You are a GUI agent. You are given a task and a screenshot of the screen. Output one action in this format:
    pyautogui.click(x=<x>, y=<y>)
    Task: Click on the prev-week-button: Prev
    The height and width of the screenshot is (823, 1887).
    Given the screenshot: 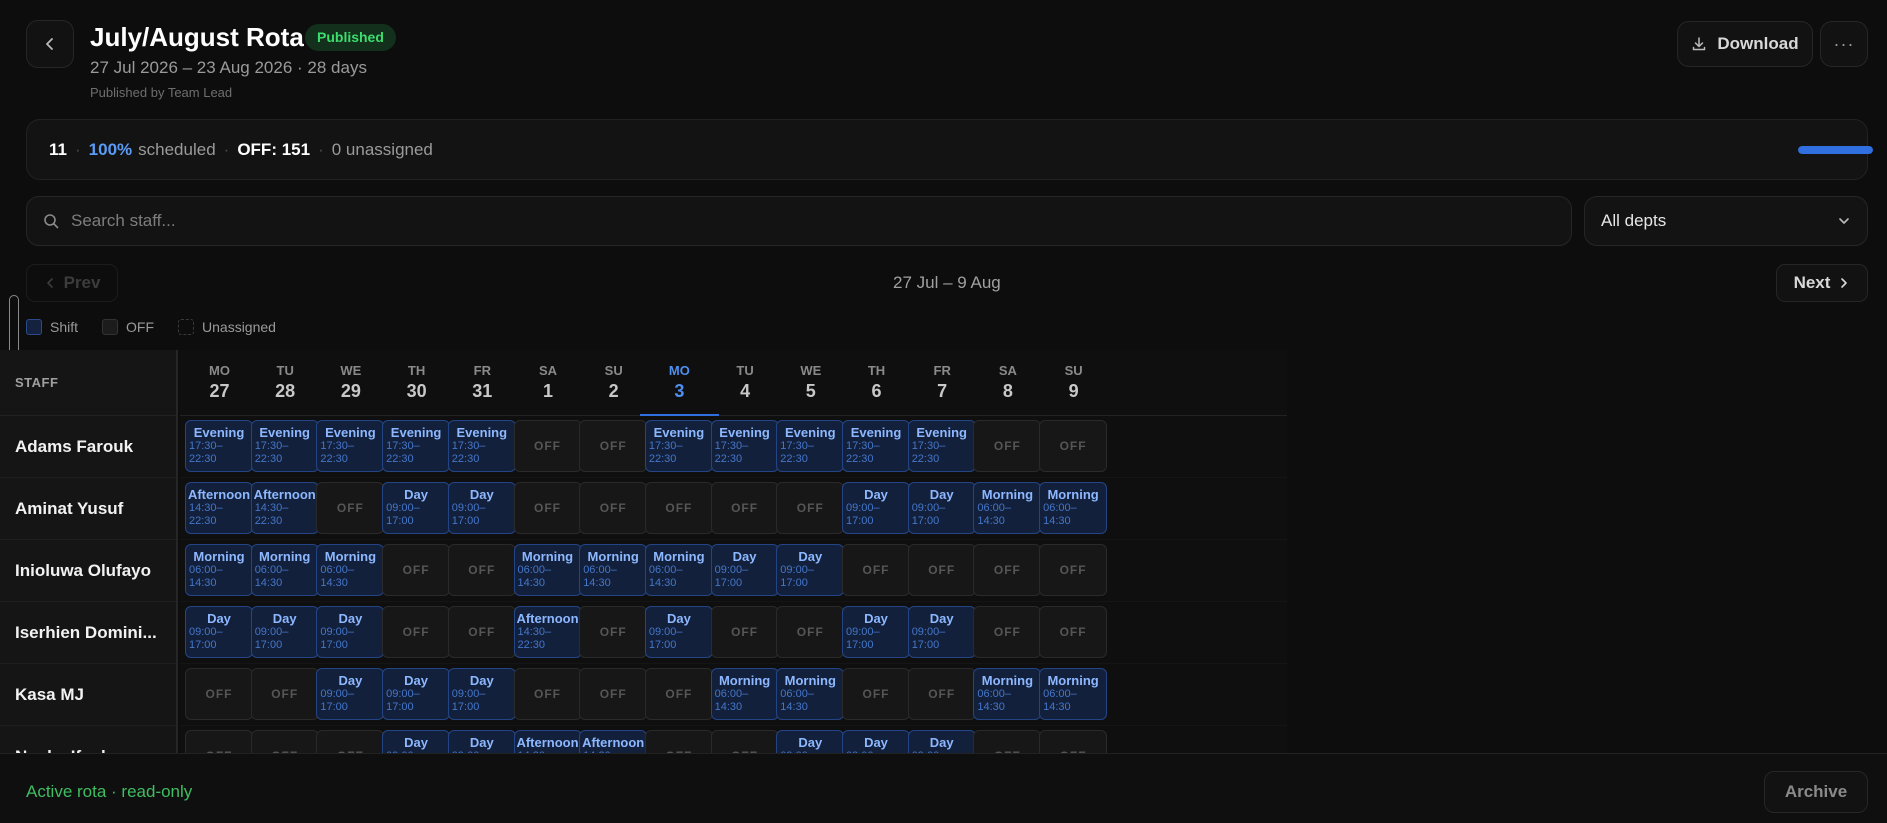 What is the action you would take?
    pyautogui.click(x=72, y=283)
    